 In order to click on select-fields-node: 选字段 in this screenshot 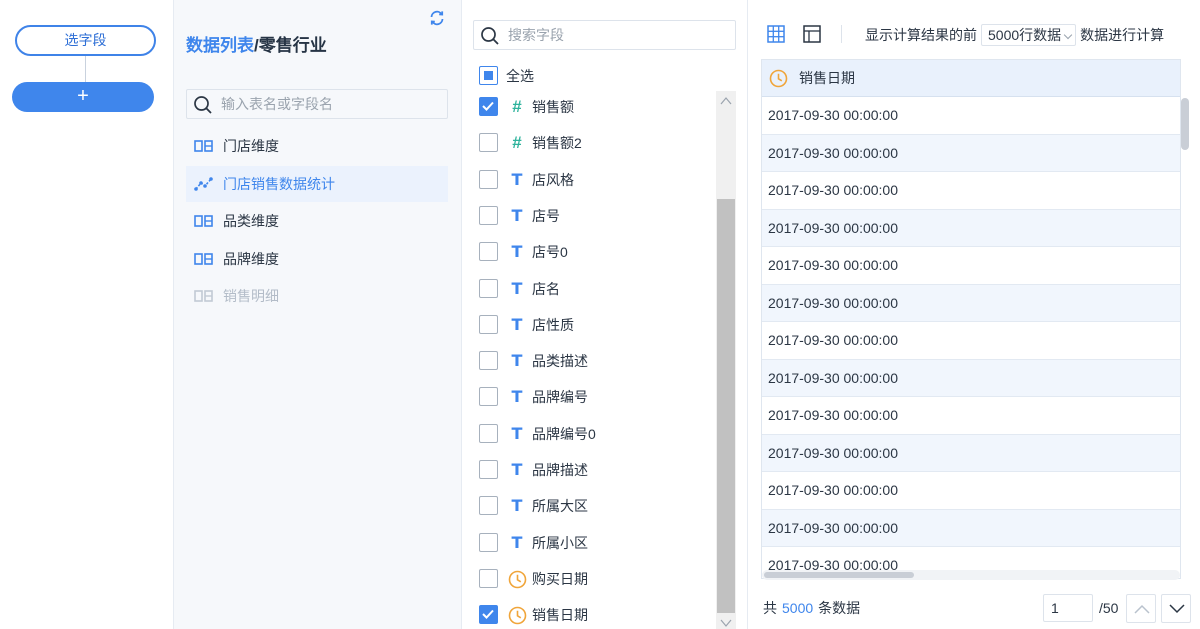, I will do `click(85, 40)`.